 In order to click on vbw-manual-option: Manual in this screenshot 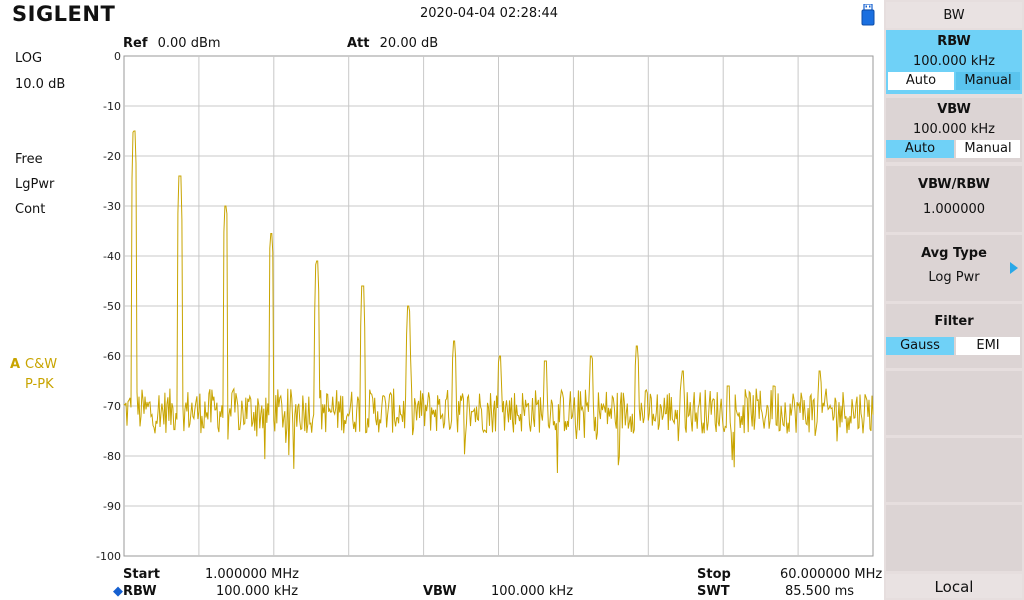, I will do `click(988, 149)`.